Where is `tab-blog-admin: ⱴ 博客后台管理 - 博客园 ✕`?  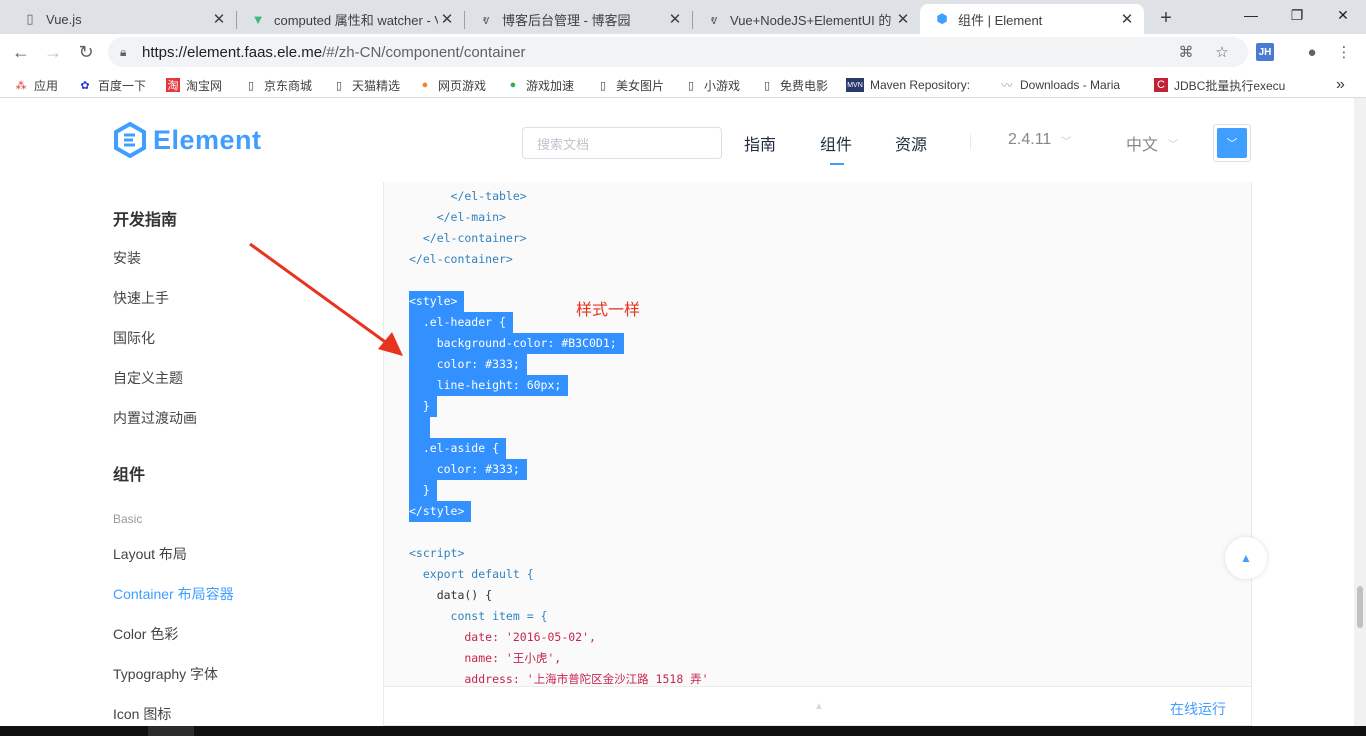
tab-blog-admin: ⱴ 博客后台管理 - 博客园 ✕ is located at coordinates (578, 19).